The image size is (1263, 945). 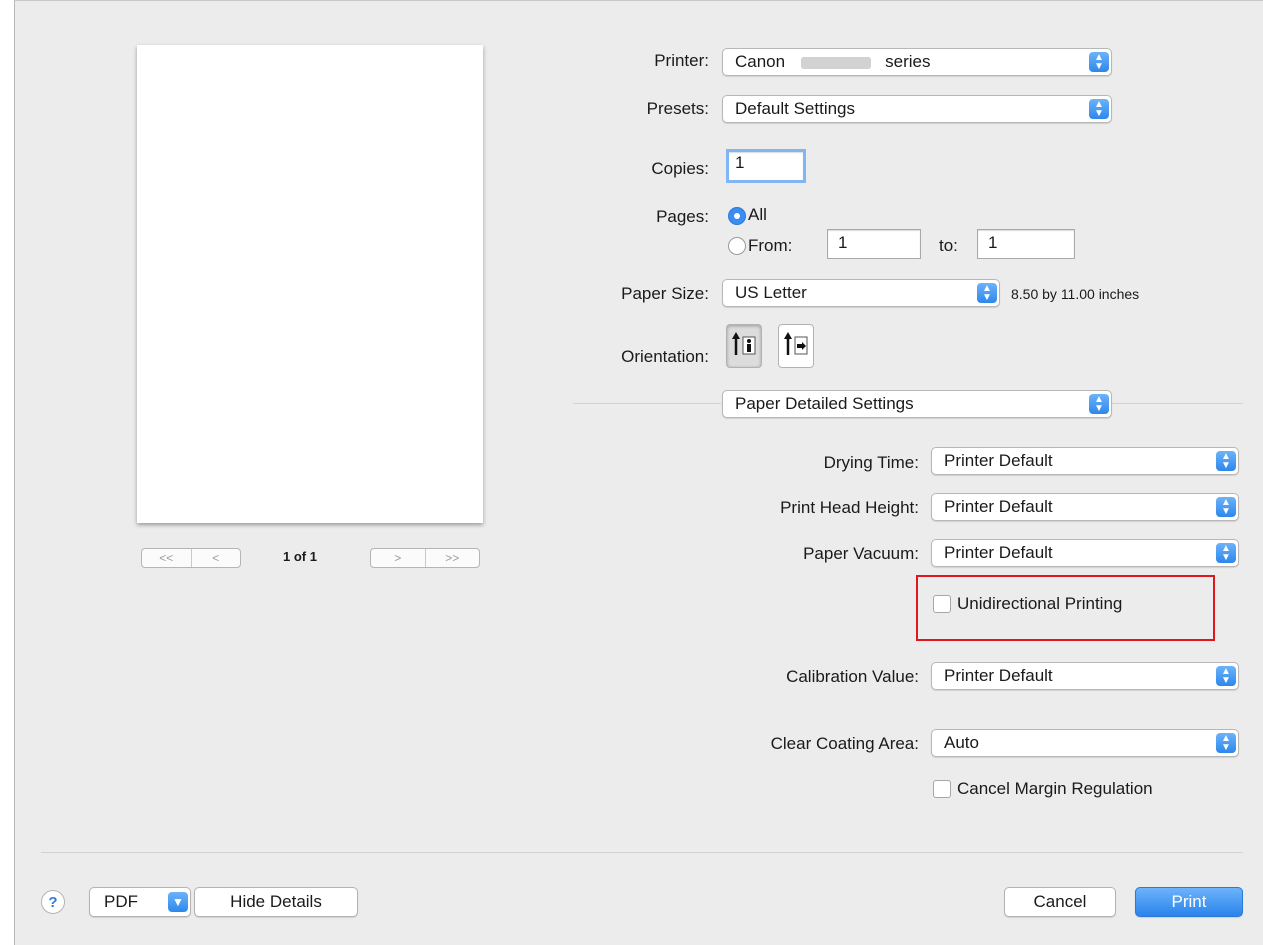 What do you see at coordinates (121, 901) in the screenshot?
I see `pdf-label: PDF` at bounding box center [121, 901].